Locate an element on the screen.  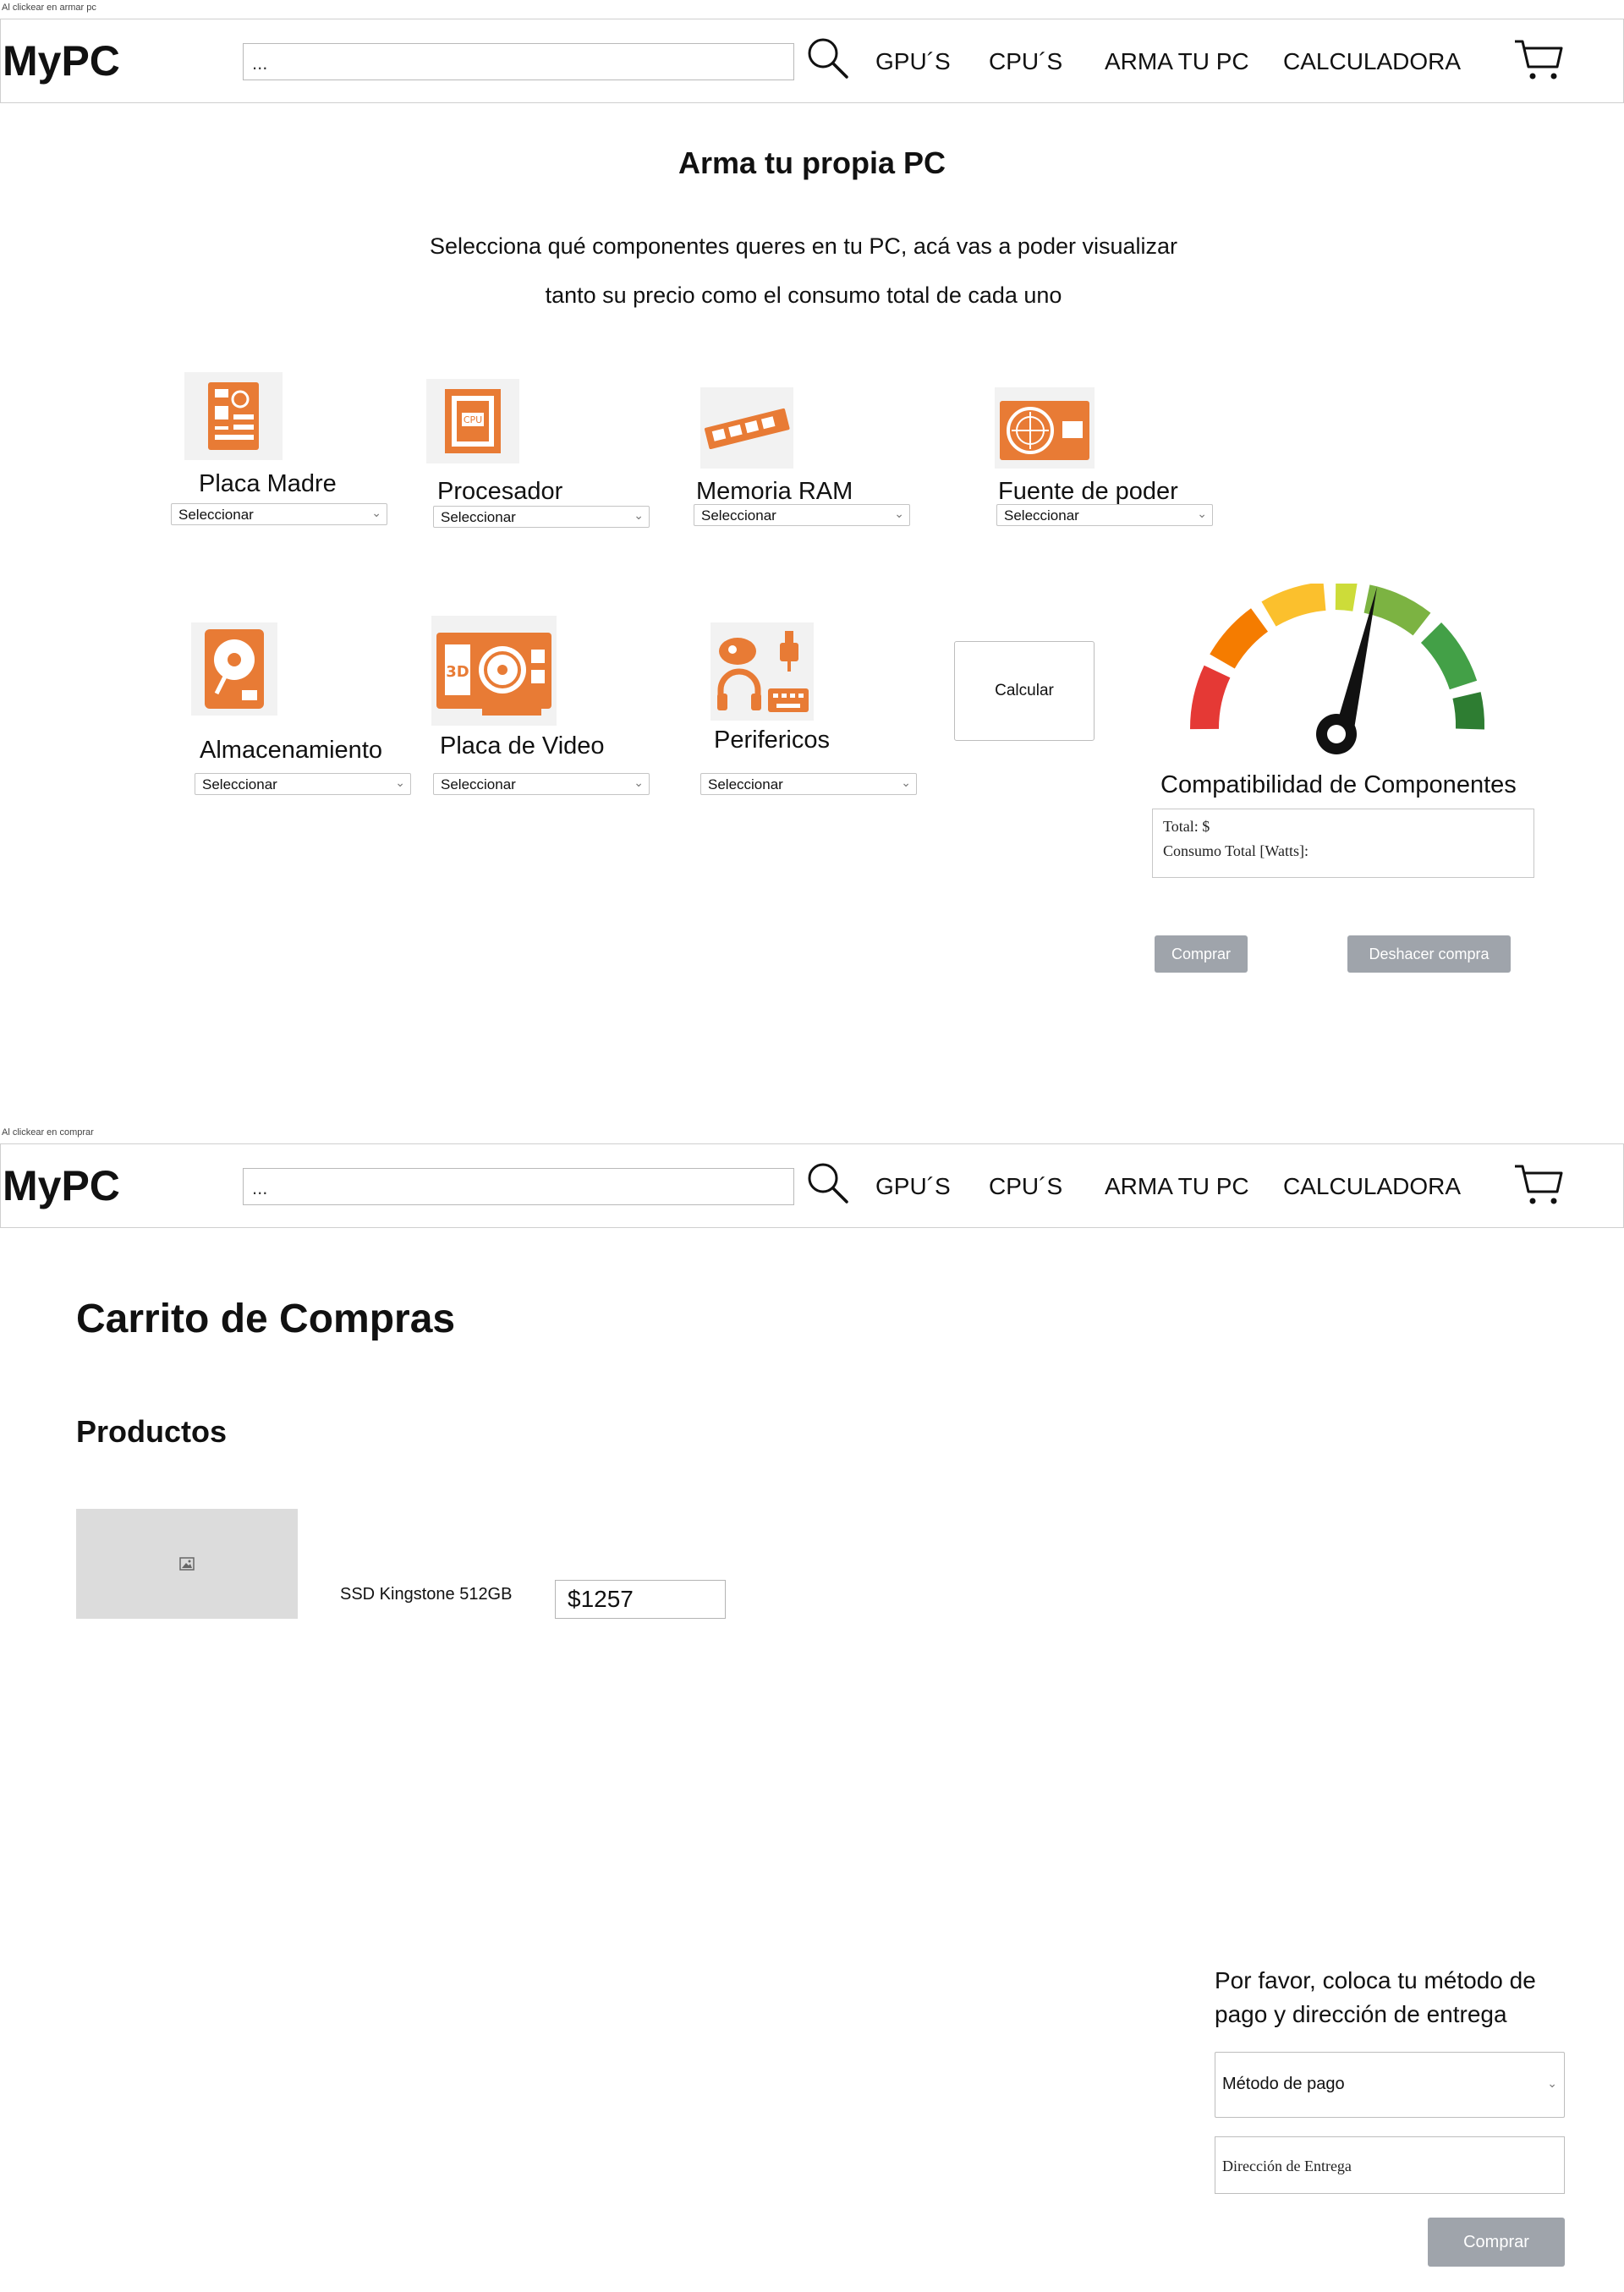
select-perifericos: Seleccionar ⌄ is located at coordinates (809, 784).